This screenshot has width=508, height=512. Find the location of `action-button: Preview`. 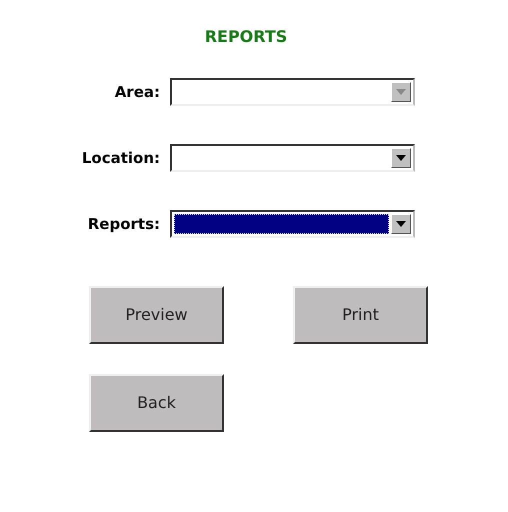

action-button: Preview is located at coordinates (156, 315).